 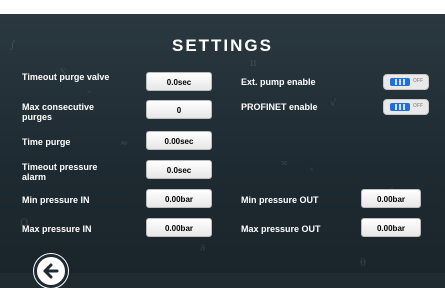 I want to click on label-profinet-enable: PROFINET enable, so click(x=279, y=107).